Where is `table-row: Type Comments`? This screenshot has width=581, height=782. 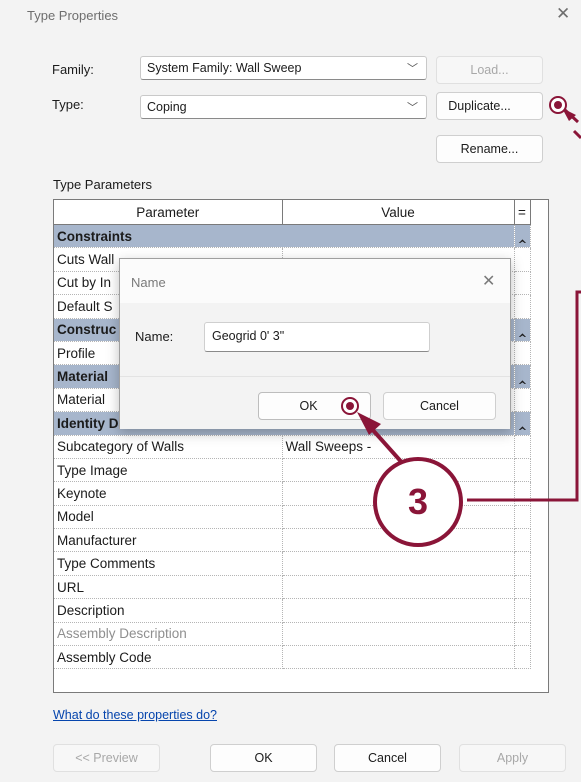 table-row: Type Comments is located at coordinates (292, 563).